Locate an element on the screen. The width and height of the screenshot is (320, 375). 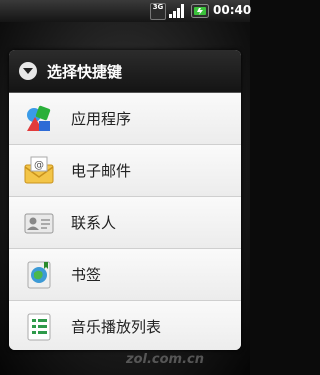
email-icon: @ is located at coordinates (39, 170).